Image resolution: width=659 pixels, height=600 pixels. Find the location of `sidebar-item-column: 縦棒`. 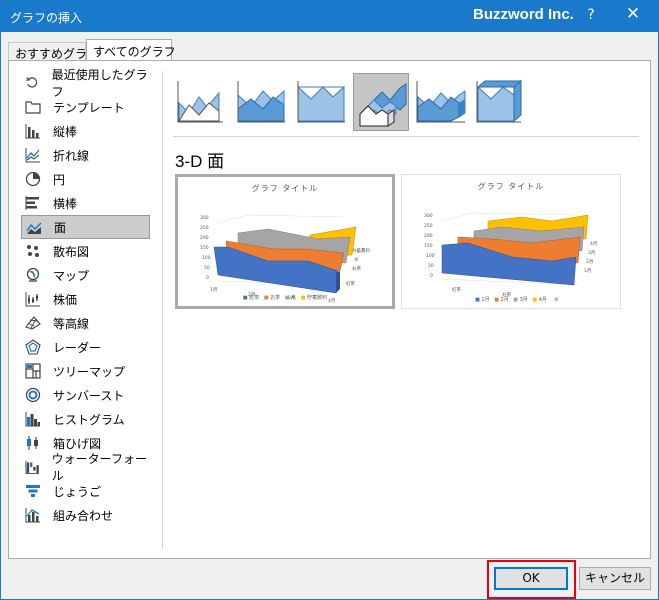

sidebar-item-column: 縦棒 is located at coordinates (85, 131).